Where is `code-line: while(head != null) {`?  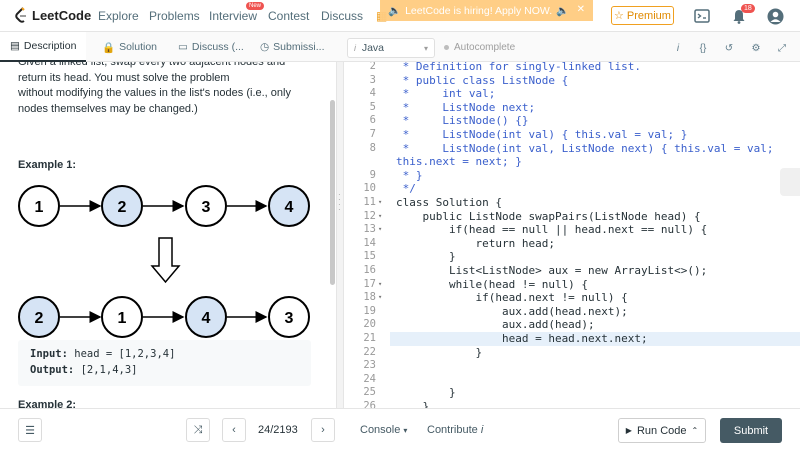
code-line: while(head != null) { is located at coordinates (492, 284).